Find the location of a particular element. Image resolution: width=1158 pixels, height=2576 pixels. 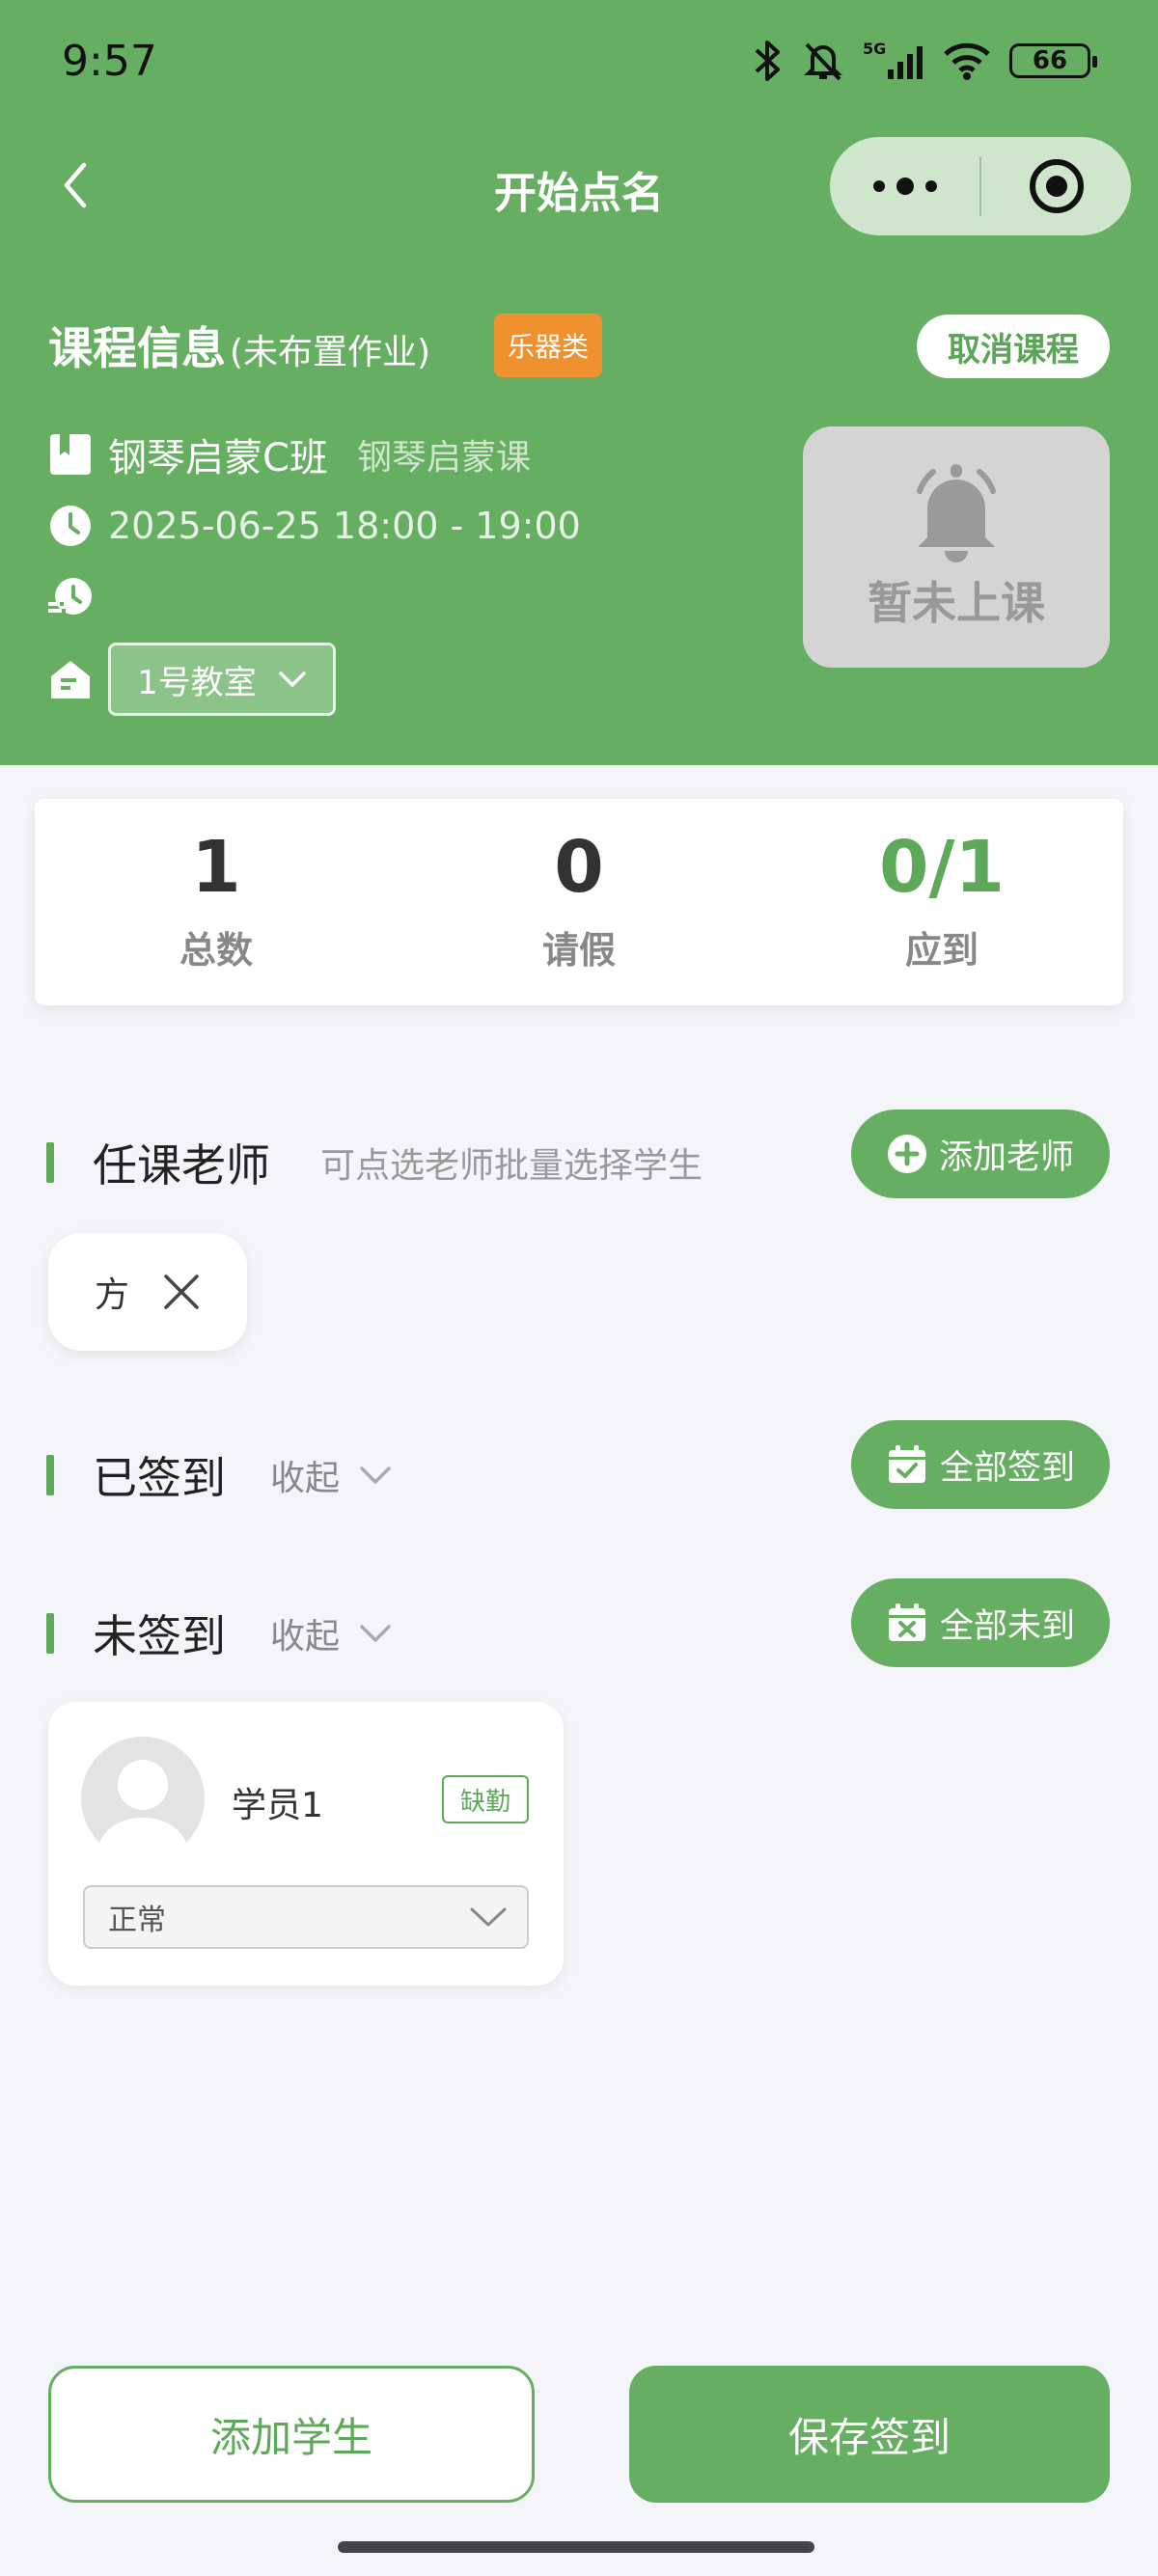

stat-total-value: 1 is located at coordinates (216, 867).